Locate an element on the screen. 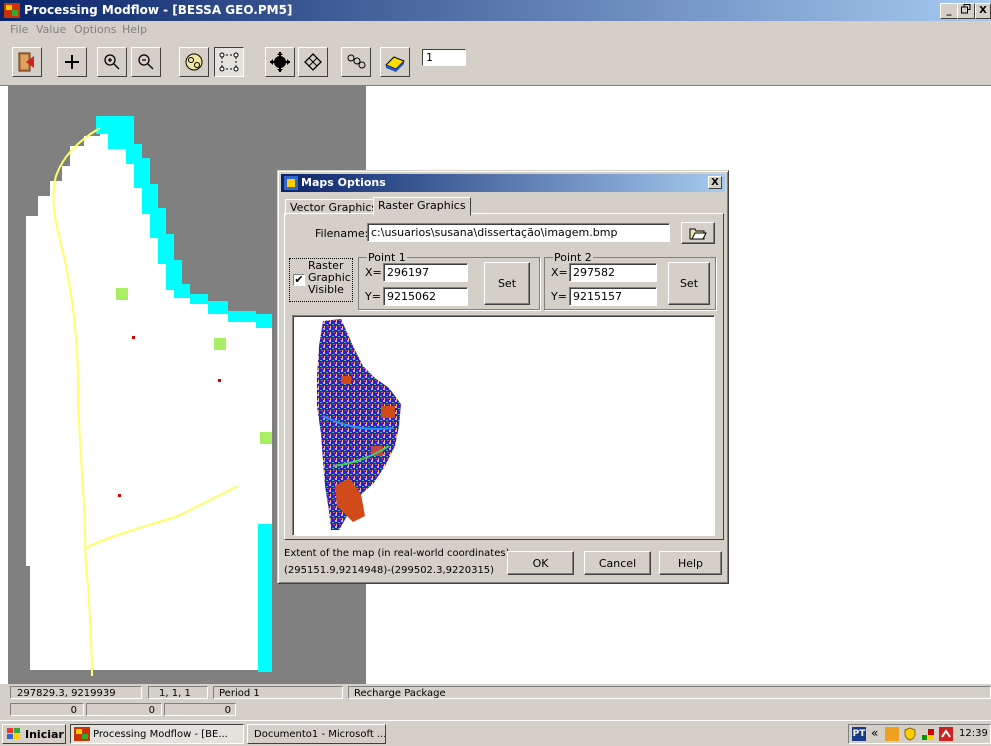  close-button: X is located at coordinates (983, 11).